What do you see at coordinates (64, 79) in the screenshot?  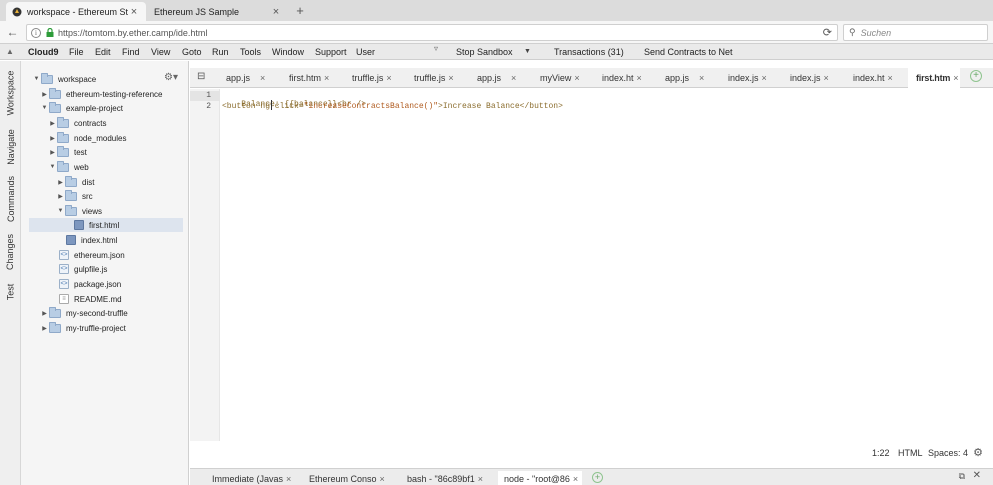 I see `tree-root-workspace: ▼ workspace` at bounding box center [64, 79].